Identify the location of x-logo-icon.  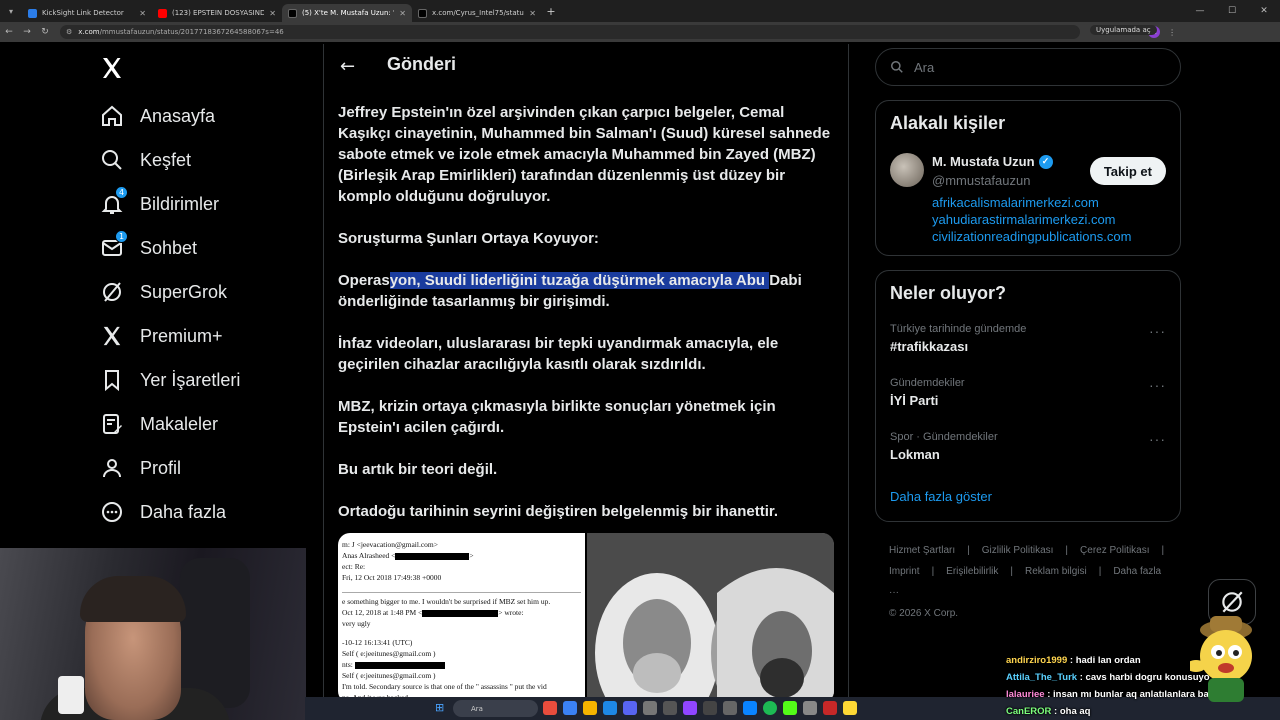
(113, 68).